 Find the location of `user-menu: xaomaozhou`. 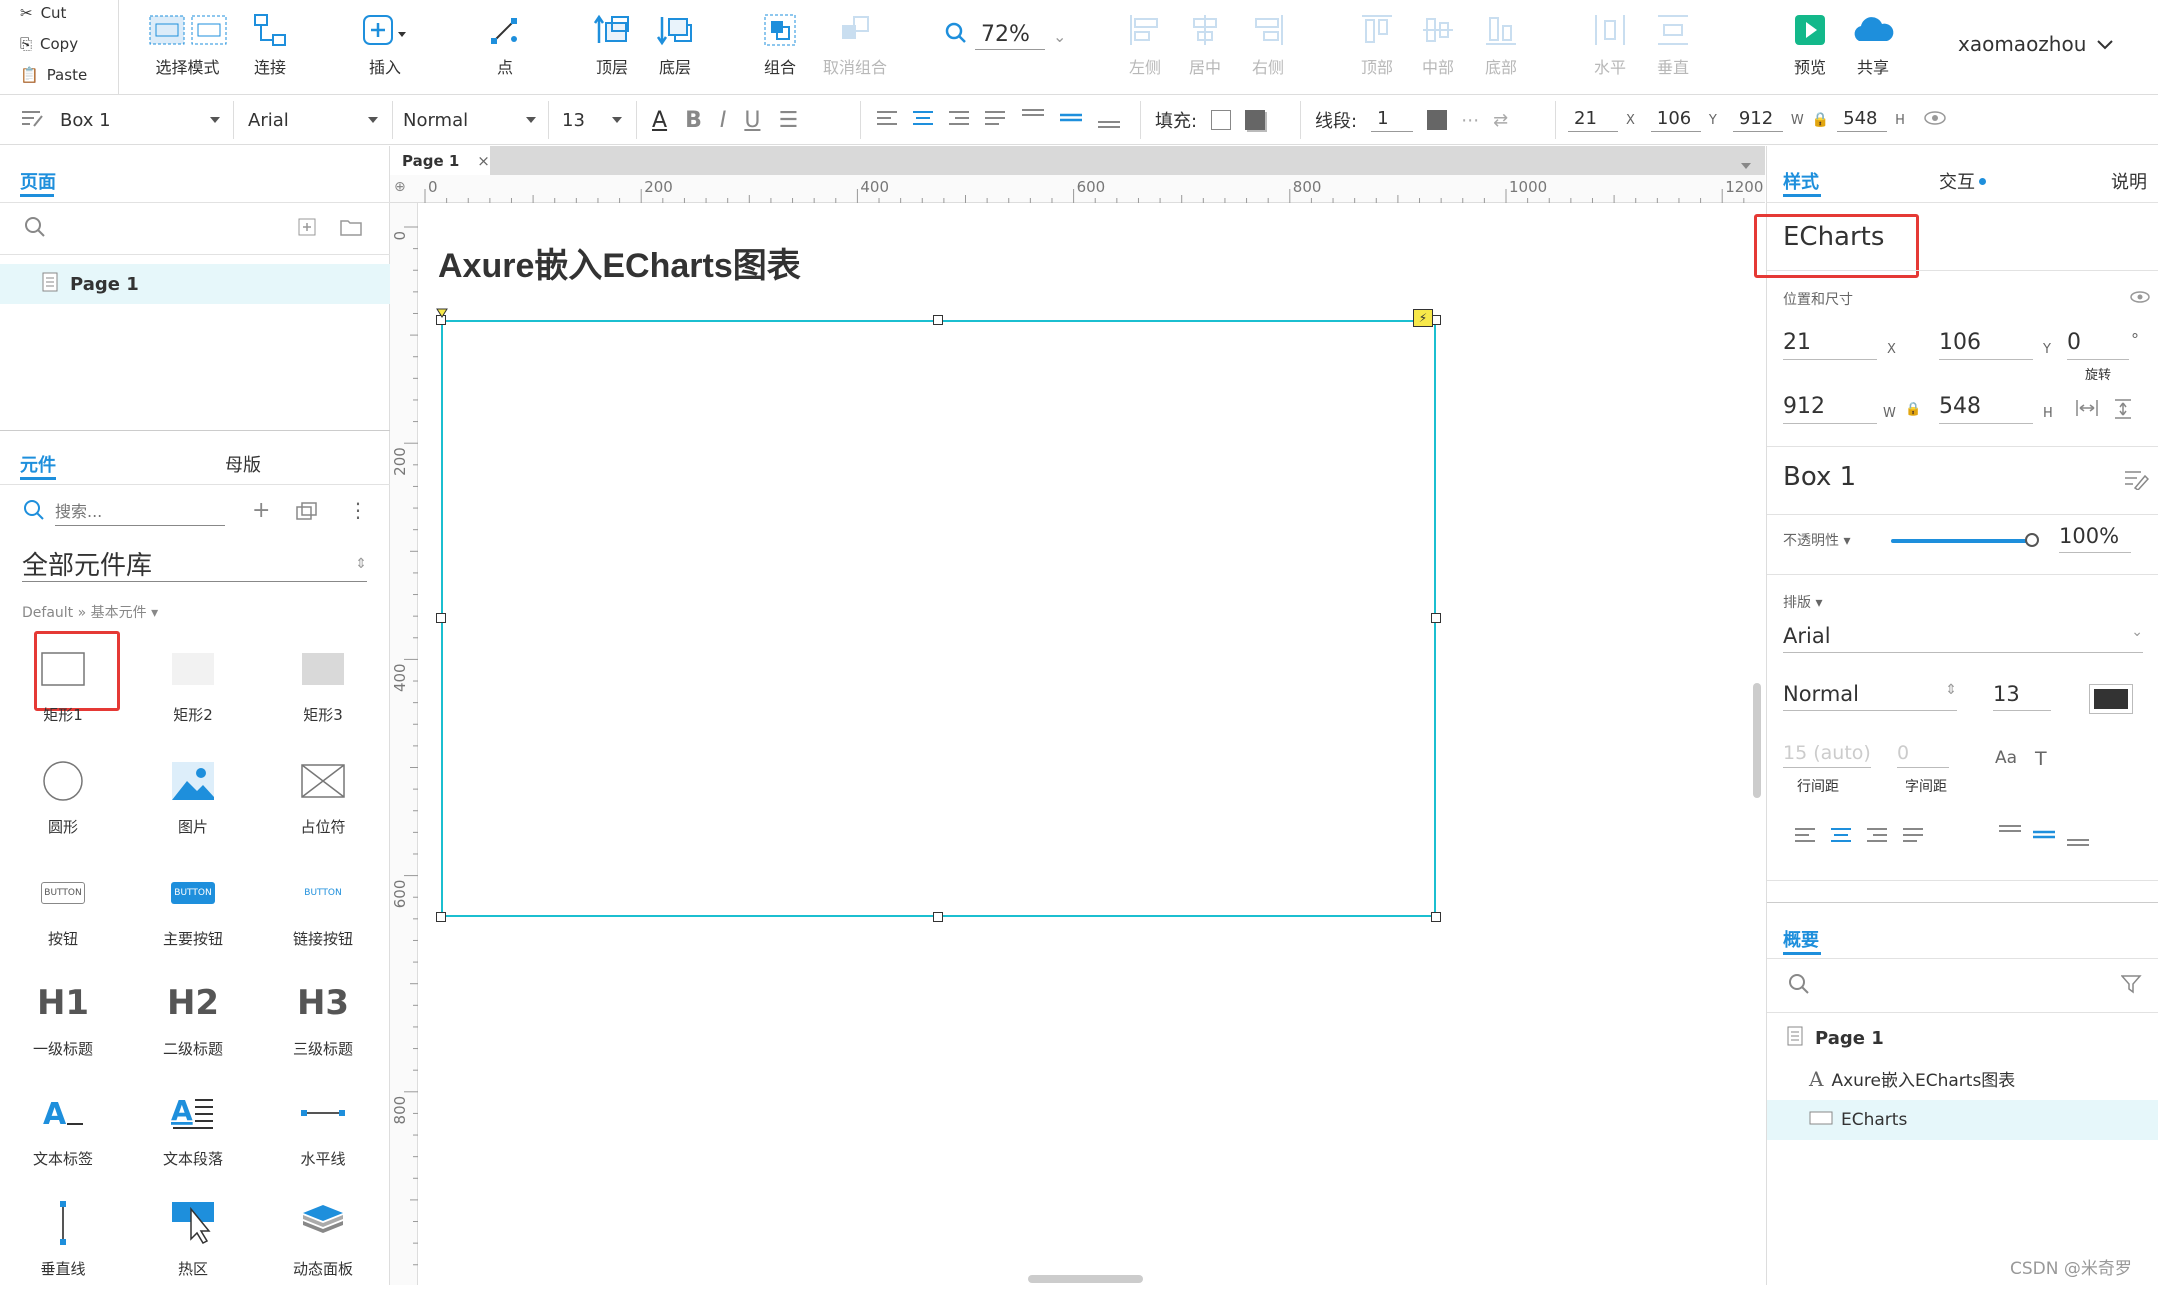

user-menu: xaomaozhou is located at coordinates (2036, 44).